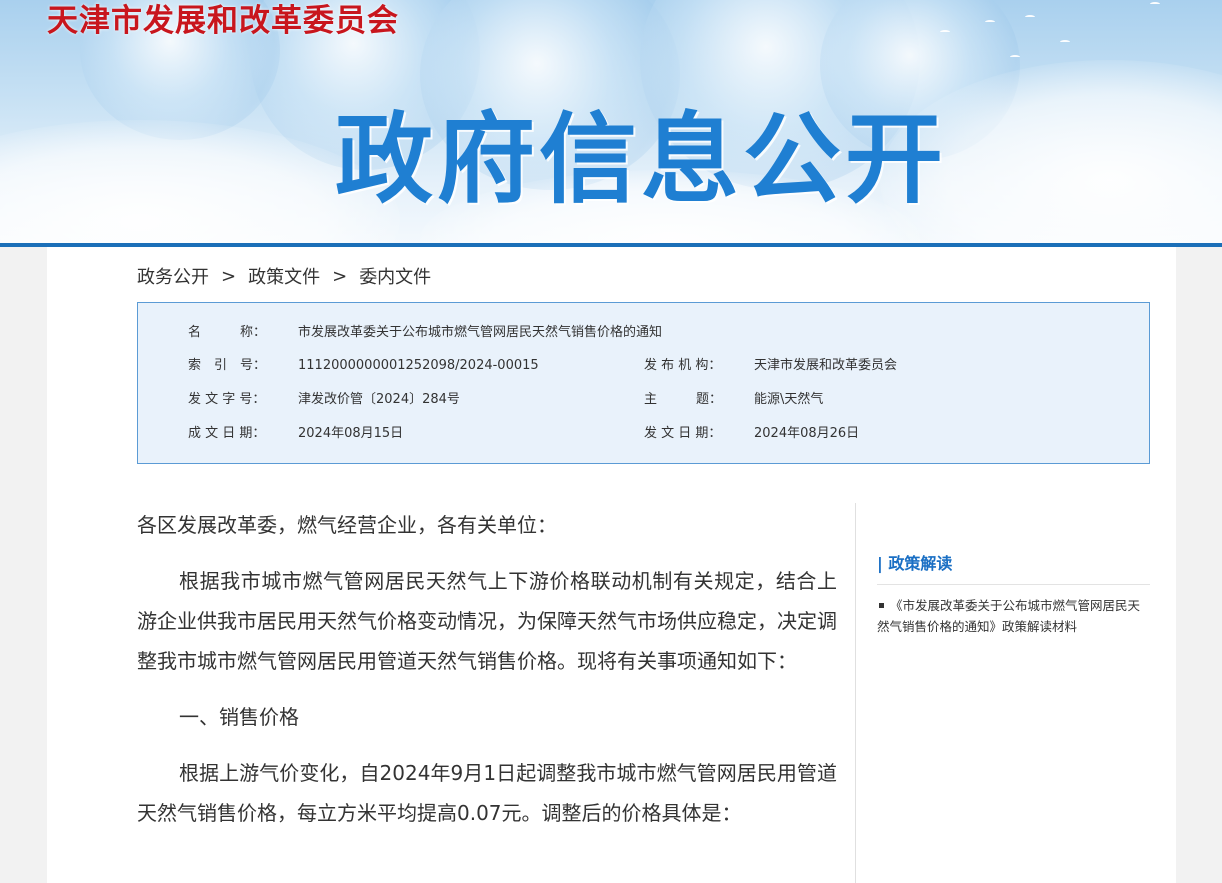 This screenshot has width=1222, height=883. What do you see at coordinates (915, 563) in the screenshot?
I see `sidebar-title-policy-interpretation: | 政策解读` at bounding box center [915, 563].